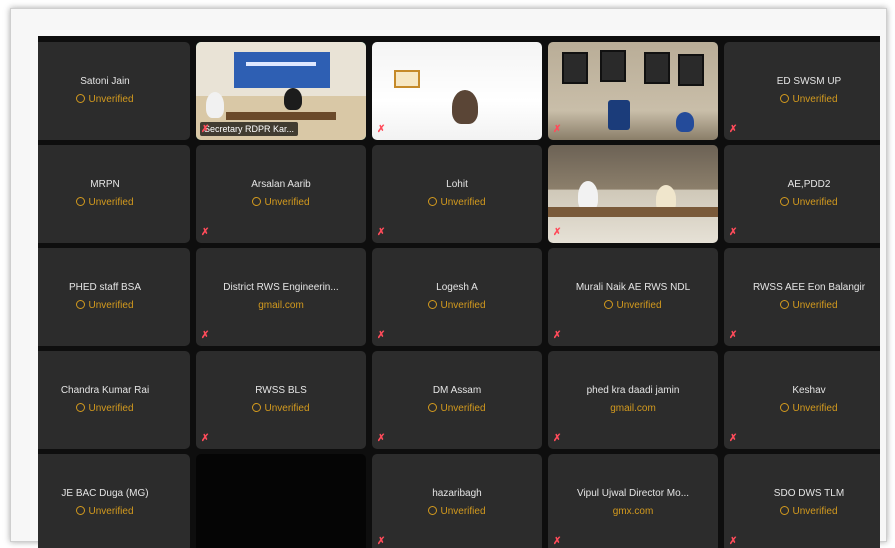 Image resolution: width=895 pixels, height=548 pixels. What do you see at coordinates (802, 91) in the screenshot?
I see `participant-tile: ED SWSM UP Unverified ✗` at bounding box center [802, 91].